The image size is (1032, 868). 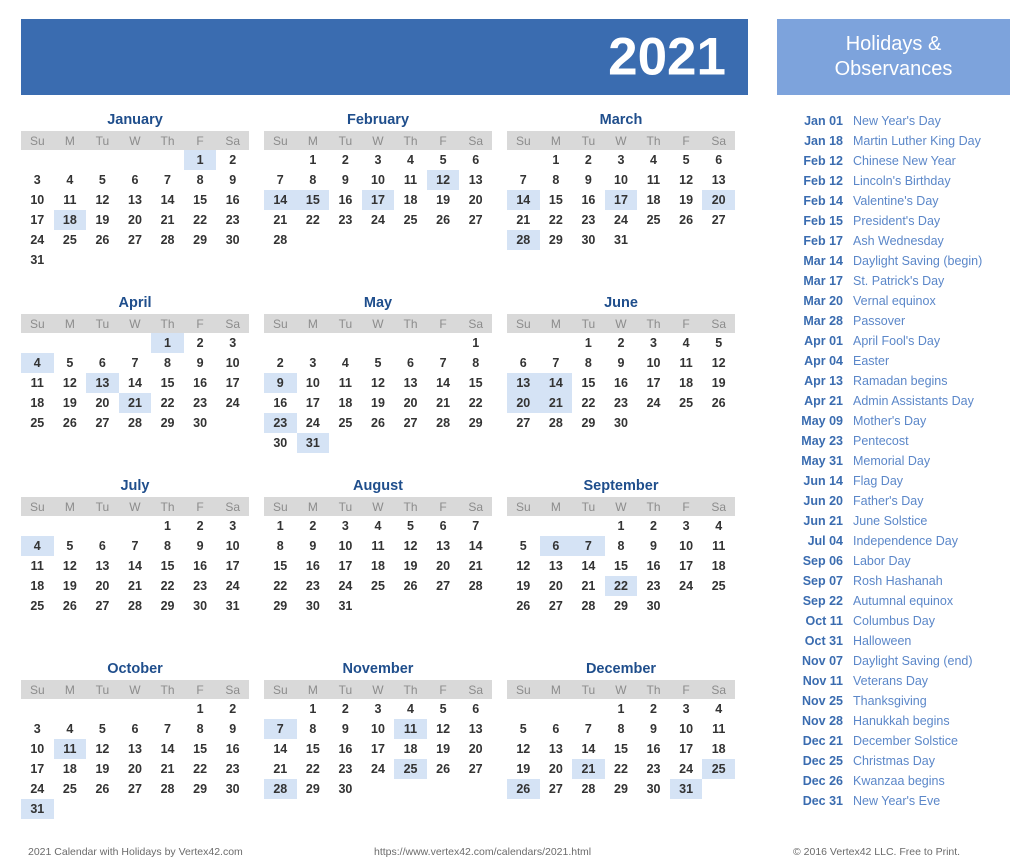 I want to click on week-row: 4 5 6 7 8 9 10, so click(x=135, y=546).